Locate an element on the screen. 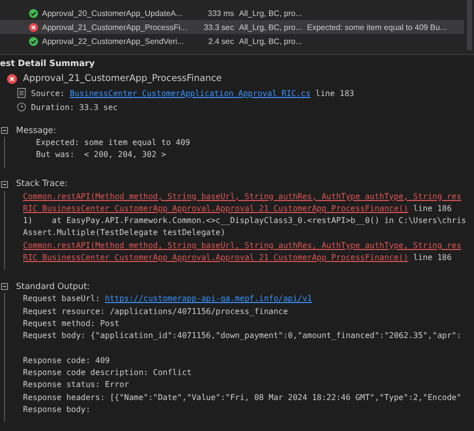 The width and height of the screenshot is (474, 431). section-title: Message: is located at coordinates (36, 131).